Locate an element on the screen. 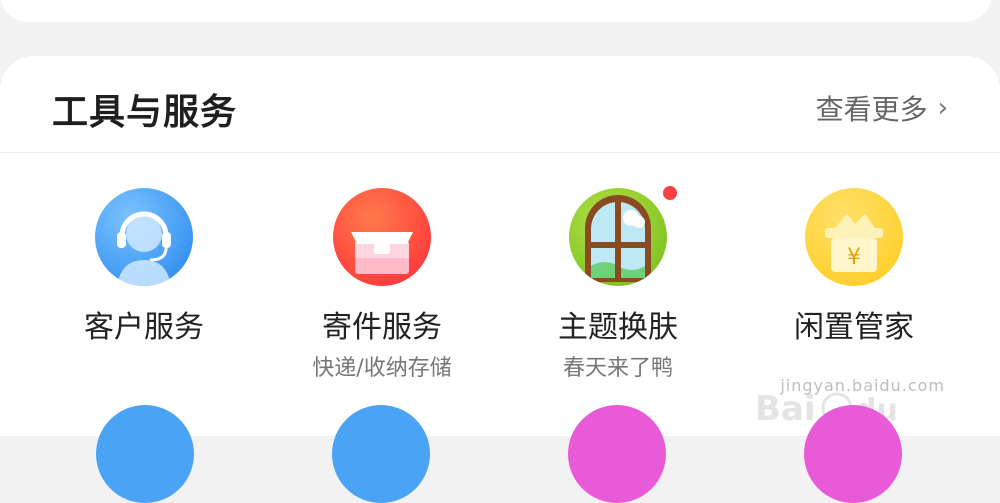 The width and height of the screenshot is (1000, 503). tool-label: 闲置管家 is located at coordinates (854, 327).